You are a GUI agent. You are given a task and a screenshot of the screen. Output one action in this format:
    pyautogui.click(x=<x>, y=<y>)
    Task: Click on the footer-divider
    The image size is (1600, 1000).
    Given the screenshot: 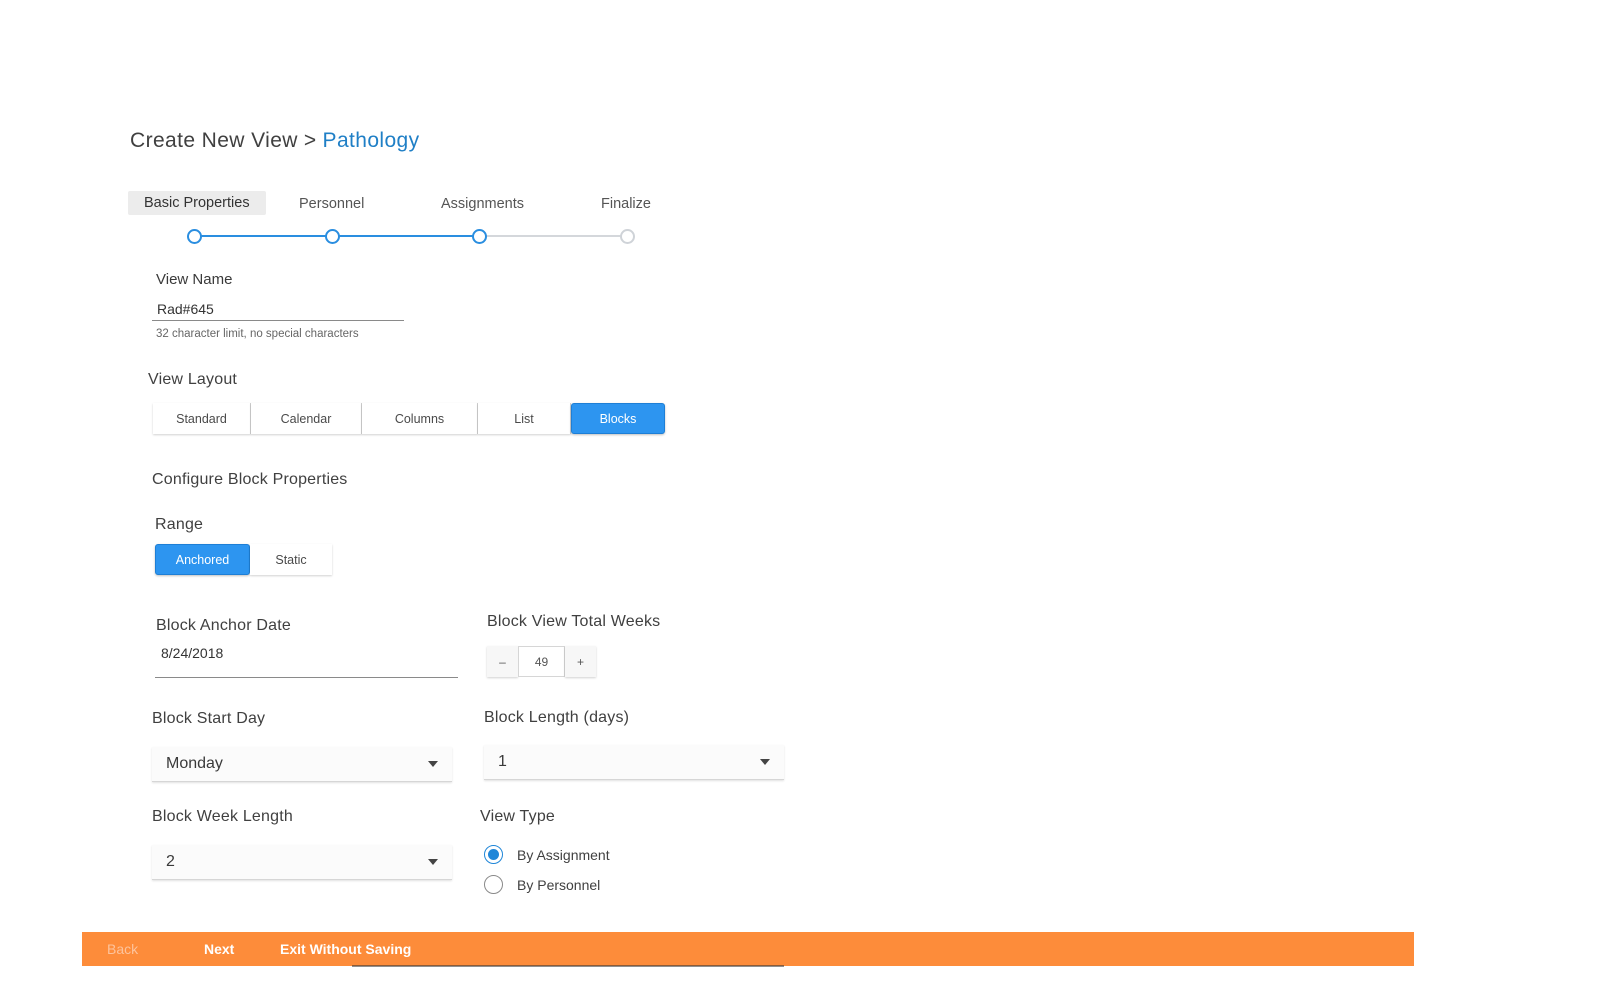 What is the action you would take?
    pyautogui.click(x=568, y=966)
    